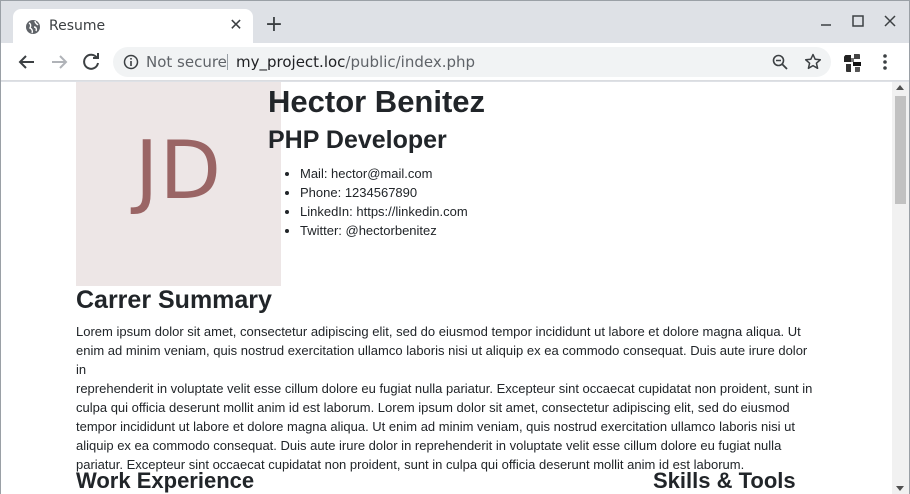 The image size is (910, 494). I want to click on forward-icon, so click(59, 62).